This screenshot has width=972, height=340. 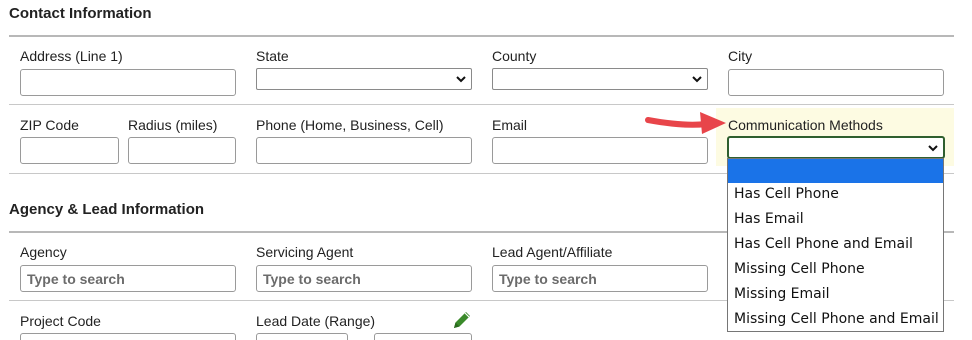 What do you see at coordinates (685, 123) in the screenshot?
I see `red-arrow-icon` at bounding box center [685, 123].